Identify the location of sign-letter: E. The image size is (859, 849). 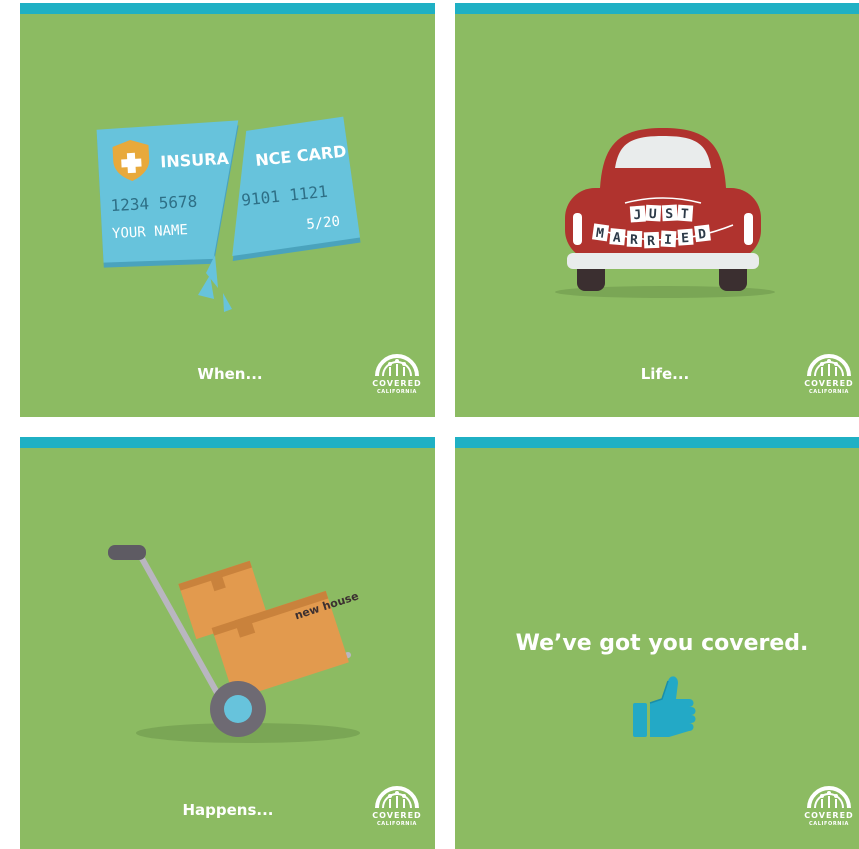
(685, 239).